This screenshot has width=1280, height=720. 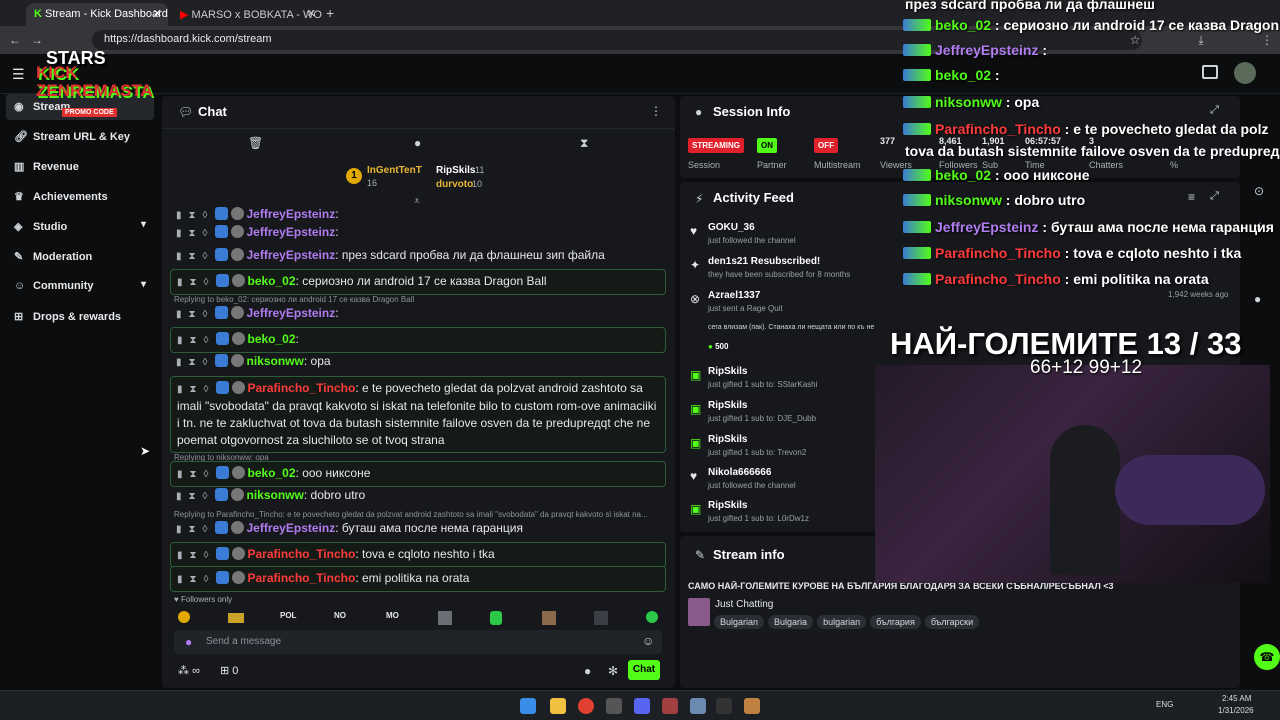 What do you see at coordinates (418, 474) in the screenshot?
I see `chat-message: ▮ ⧗ ◊ beko_02: ооо никсоне` at bounding box center [418, 474].